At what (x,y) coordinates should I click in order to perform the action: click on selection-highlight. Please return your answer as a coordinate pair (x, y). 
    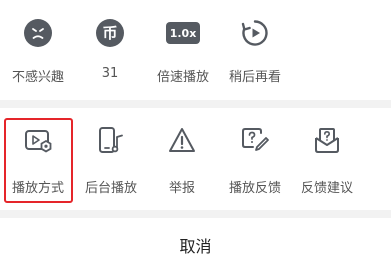
    Looking at the image, I should click on (38, 160).